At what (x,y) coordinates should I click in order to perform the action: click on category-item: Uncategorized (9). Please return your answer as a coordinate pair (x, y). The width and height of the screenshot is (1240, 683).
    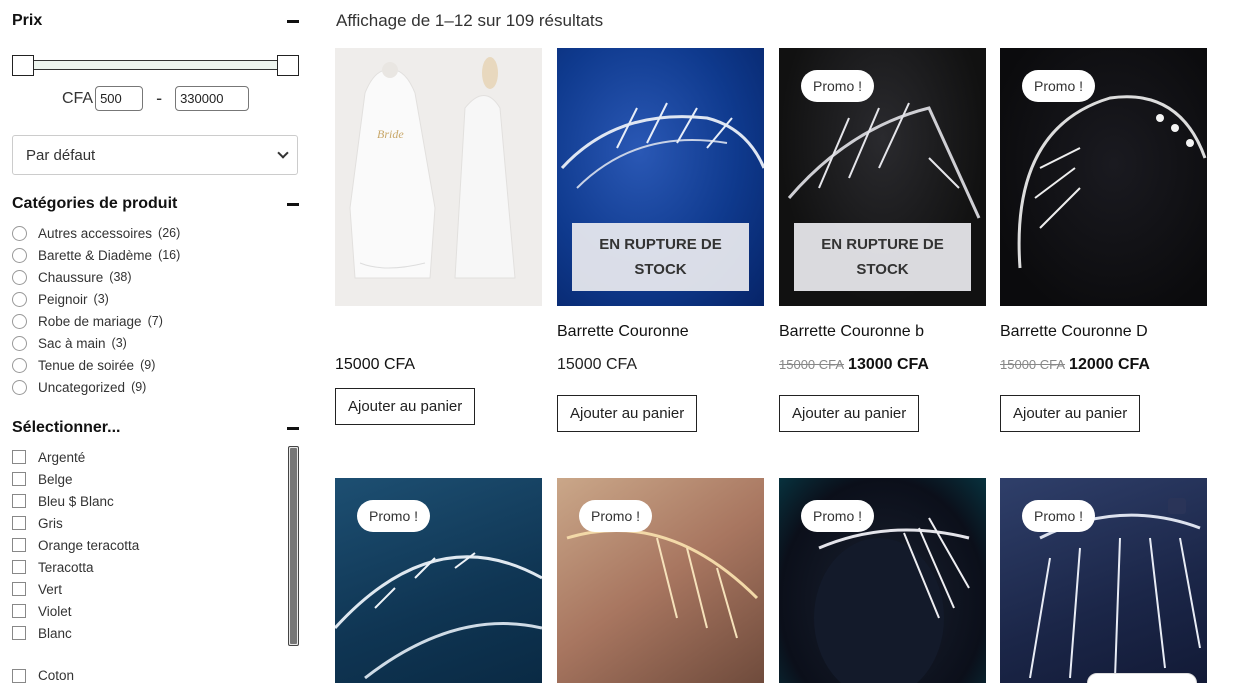
    Looking at the image, I should click on (96, 387).